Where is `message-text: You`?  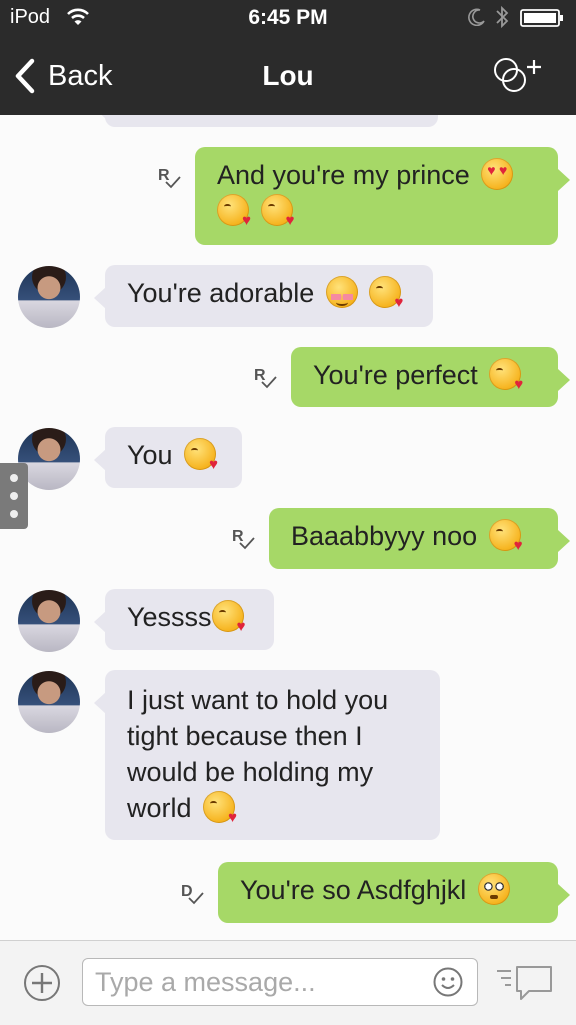
message-text: You is located at coordinates (150, 455).